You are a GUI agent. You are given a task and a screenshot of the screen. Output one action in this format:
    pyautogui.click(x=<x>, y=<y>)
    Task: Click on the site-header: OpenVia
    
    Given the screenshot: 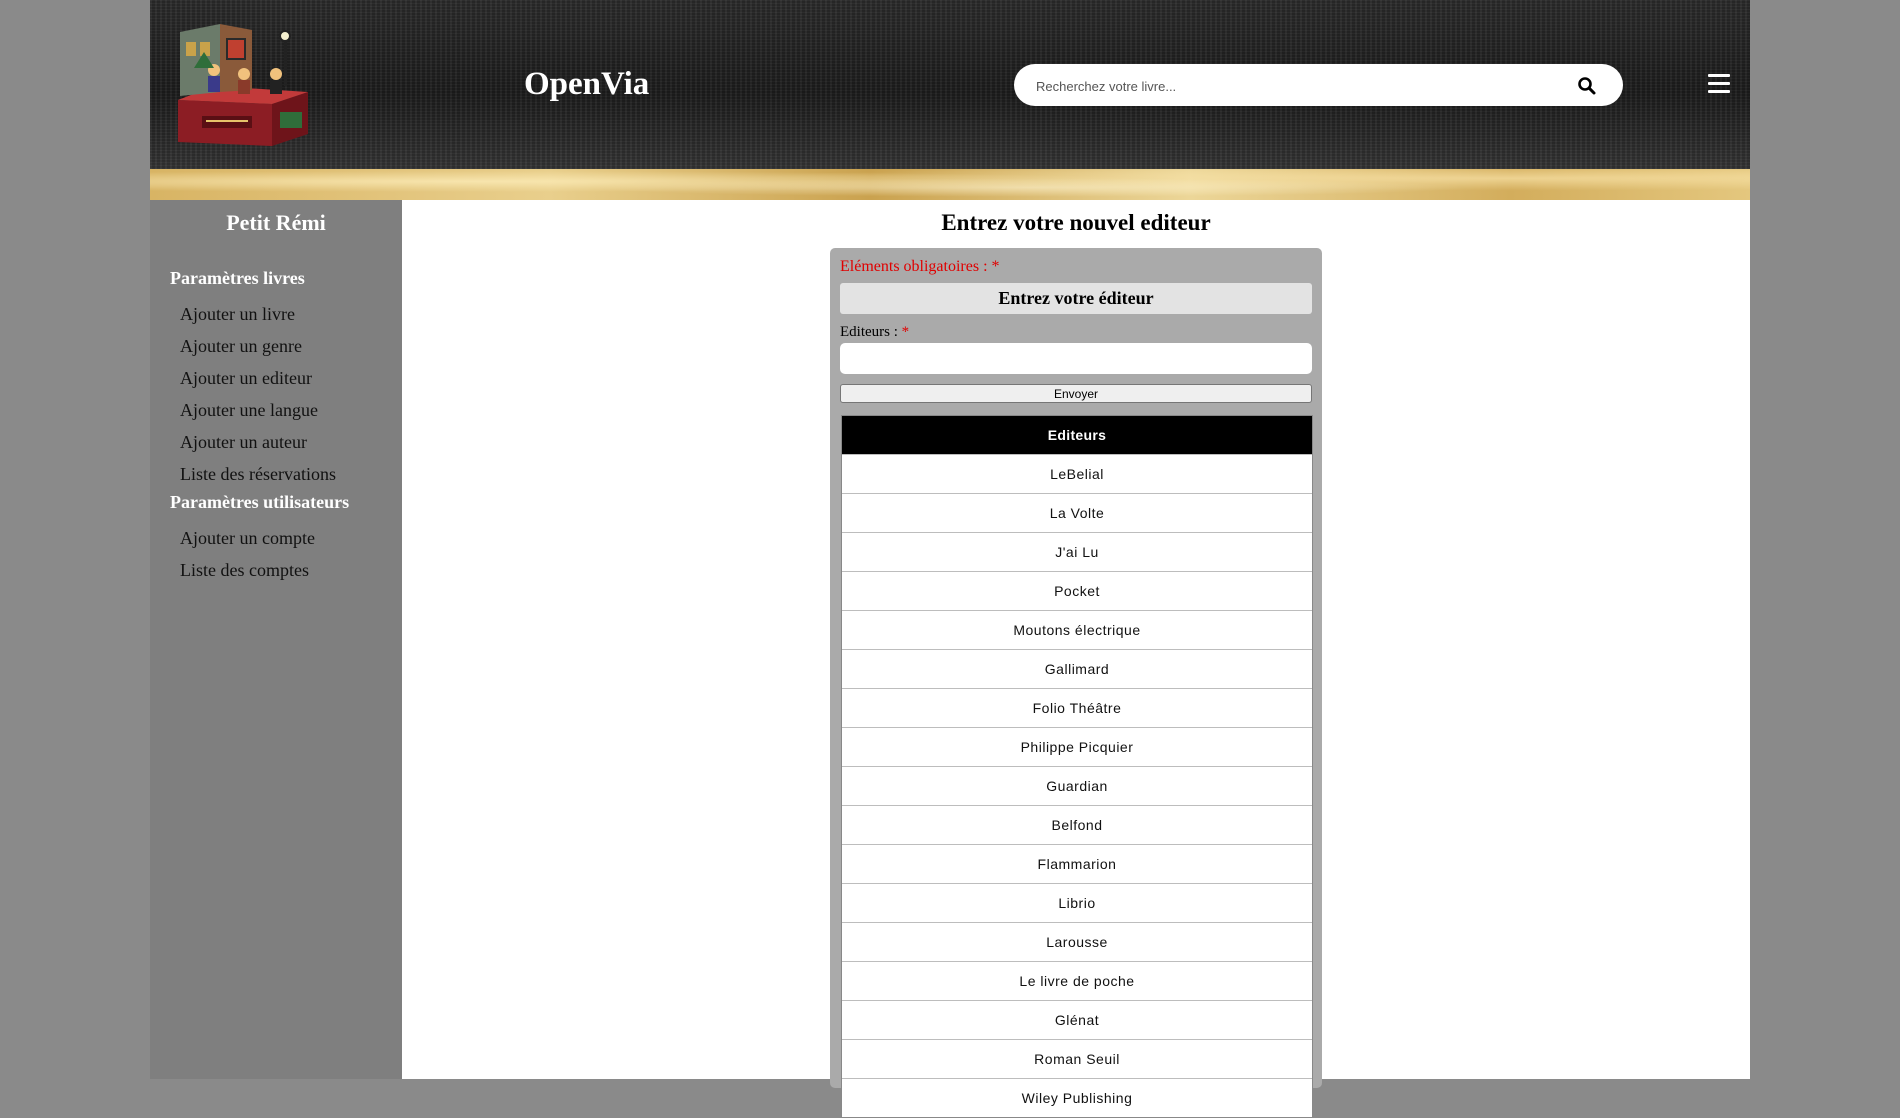 What is the action you would take?
    pyautogui.click(x=950, y=84)
    